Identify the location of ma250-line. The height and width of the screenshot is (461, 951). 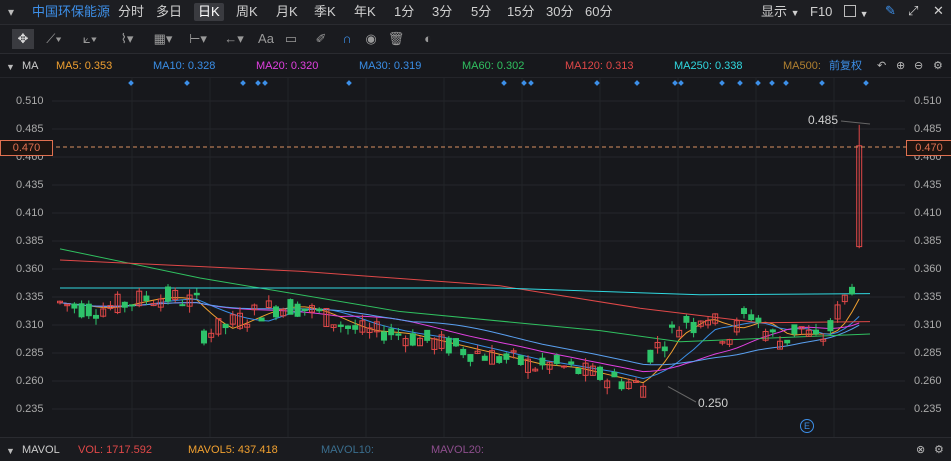
(465, 291).